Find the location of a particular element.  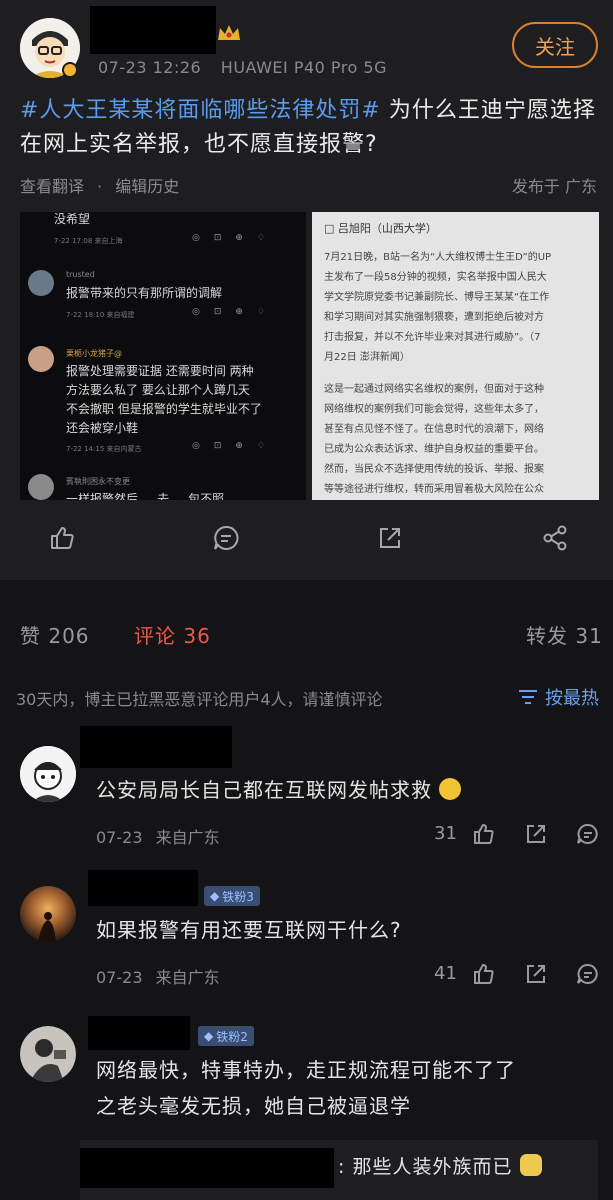

more-share-button is located at coordinates (555, 538).